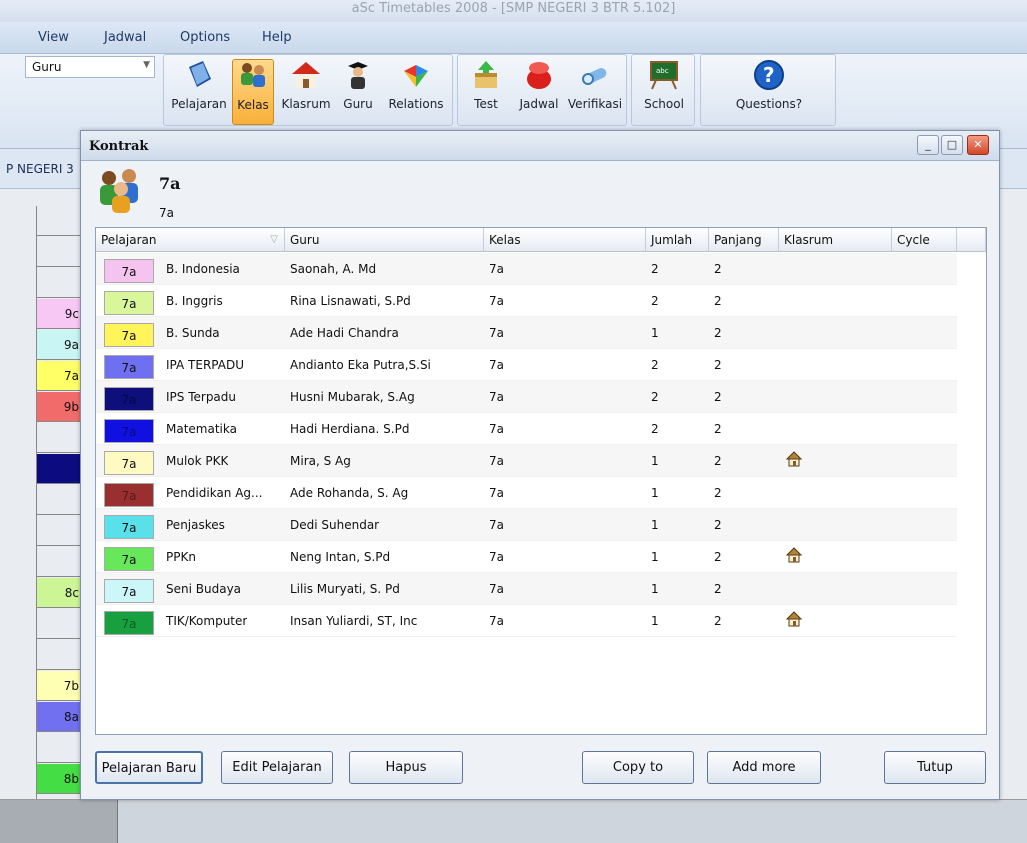 The height and width of the screenshot is (843, 1027). What do you see at coordinates (253, 76) in the screenshot?
I see `class-students-icon` at bounding box center [253, 76].